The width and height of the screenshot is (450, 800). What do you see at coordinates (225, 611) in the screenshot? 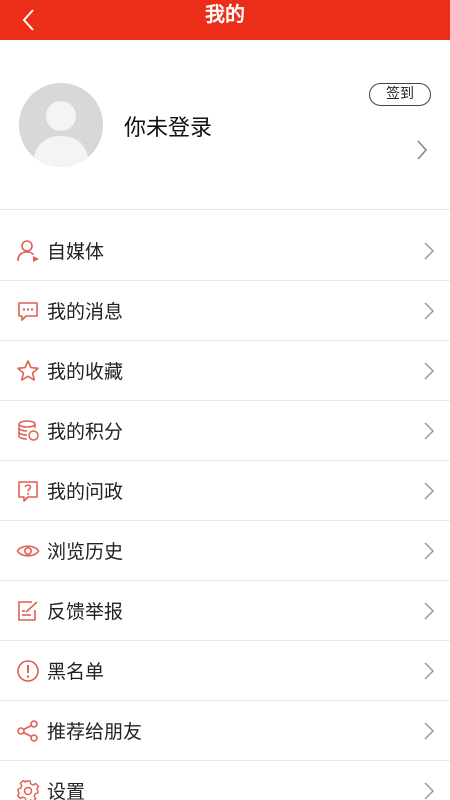
I see `menu-item-feedback: 反馈举报` at bounding box center [225, 611].